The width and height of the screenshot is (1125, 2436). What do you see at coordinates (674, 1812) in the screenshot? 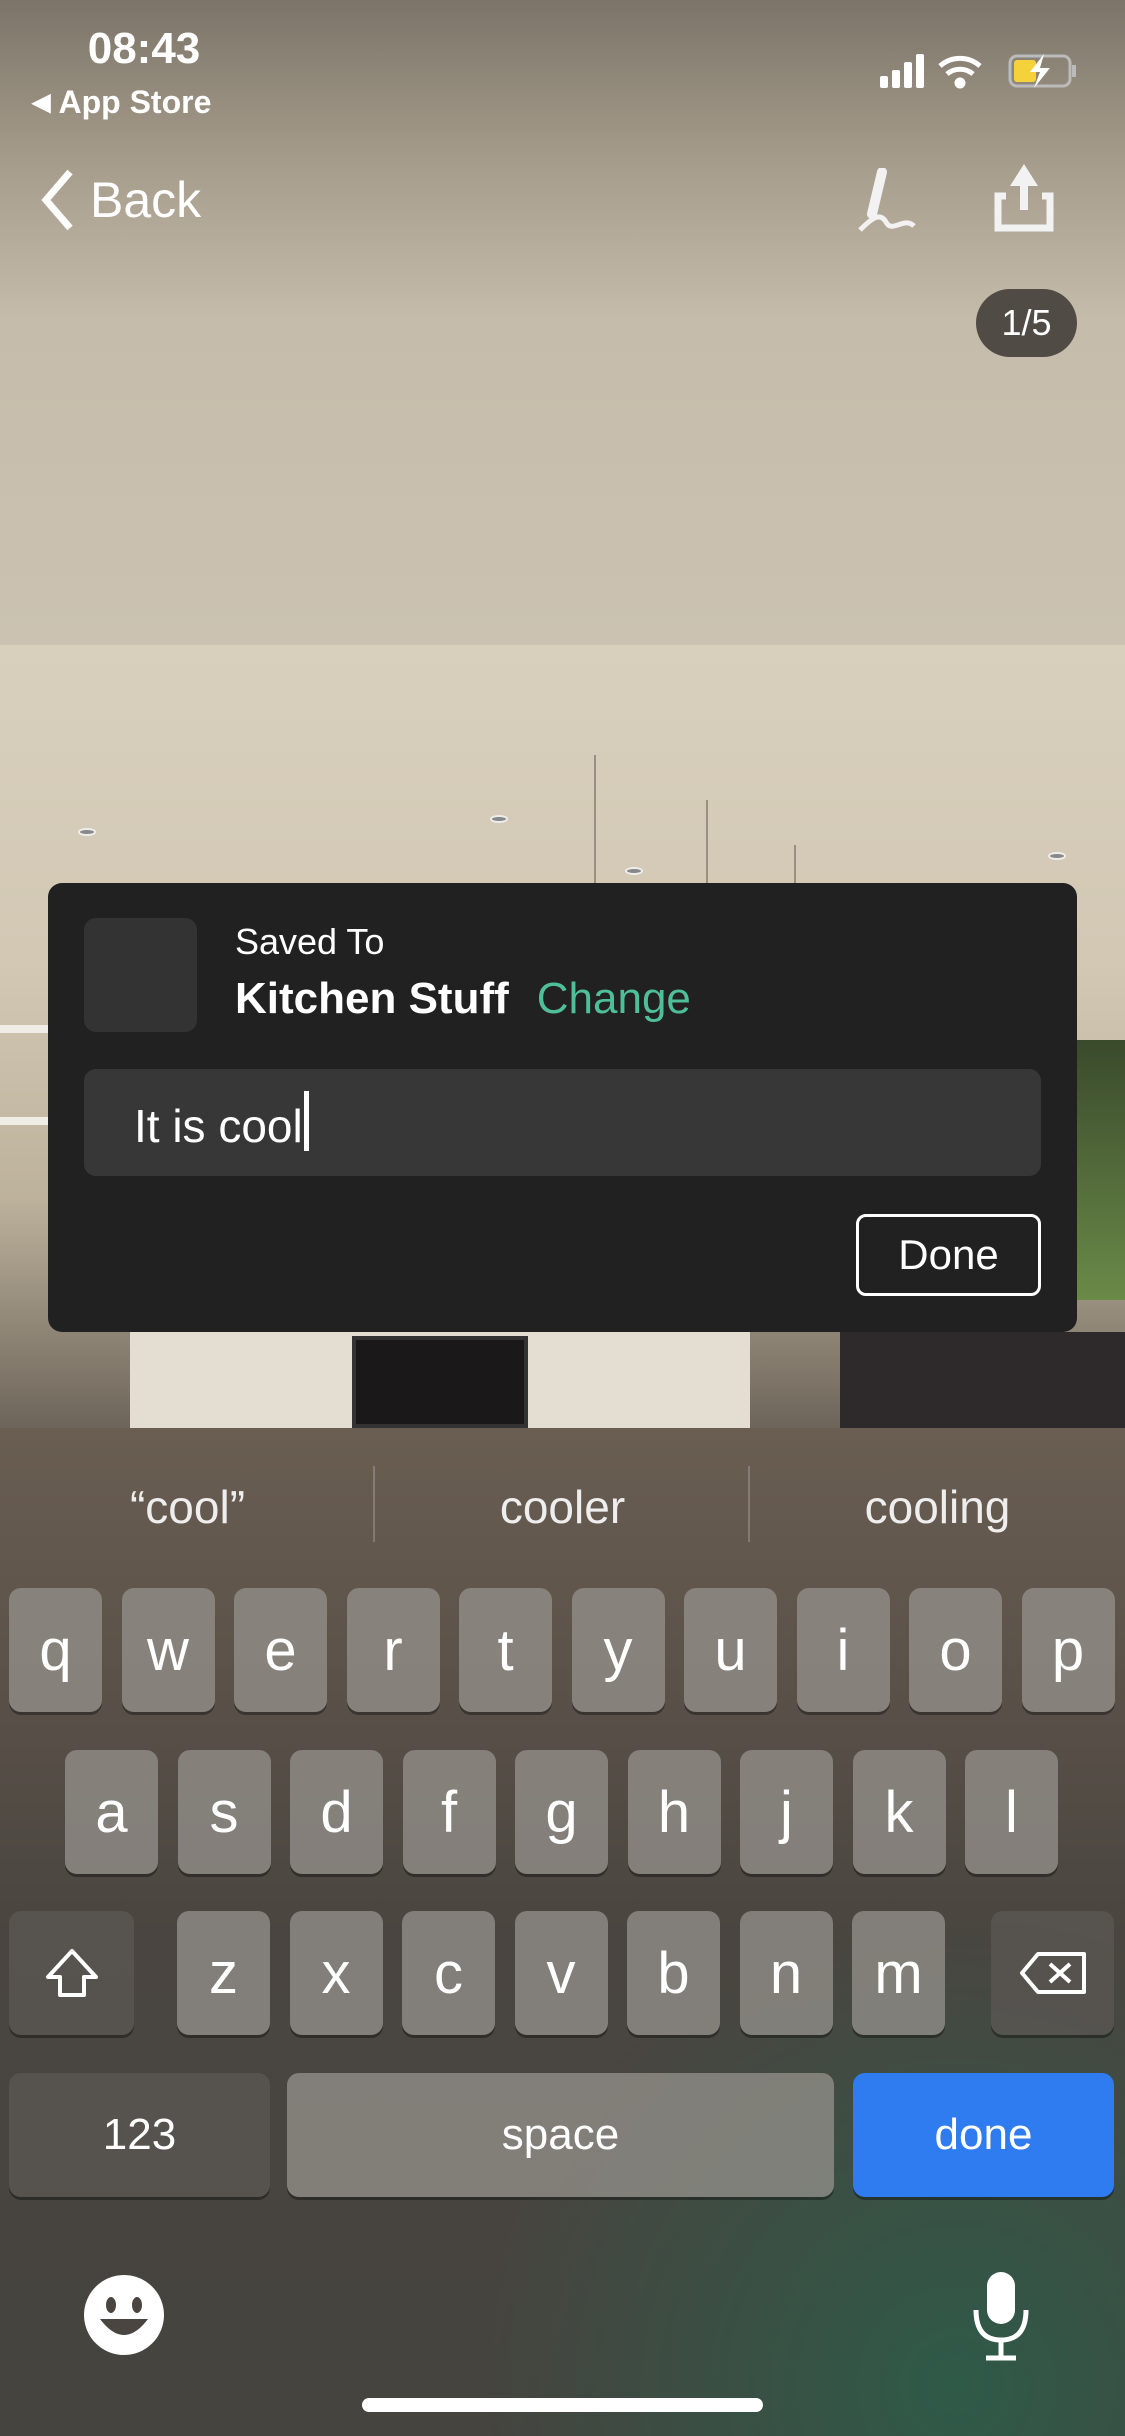
I see `key-h: h` at bounding box center [674, 1812].